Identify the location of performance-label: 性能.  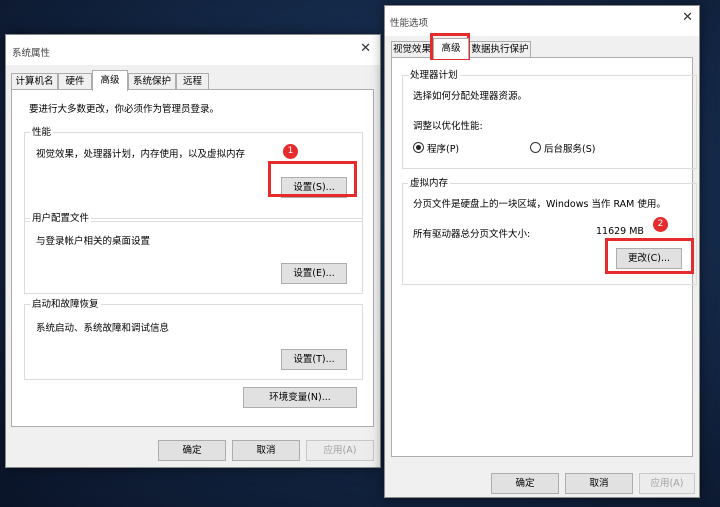
(42, 133).